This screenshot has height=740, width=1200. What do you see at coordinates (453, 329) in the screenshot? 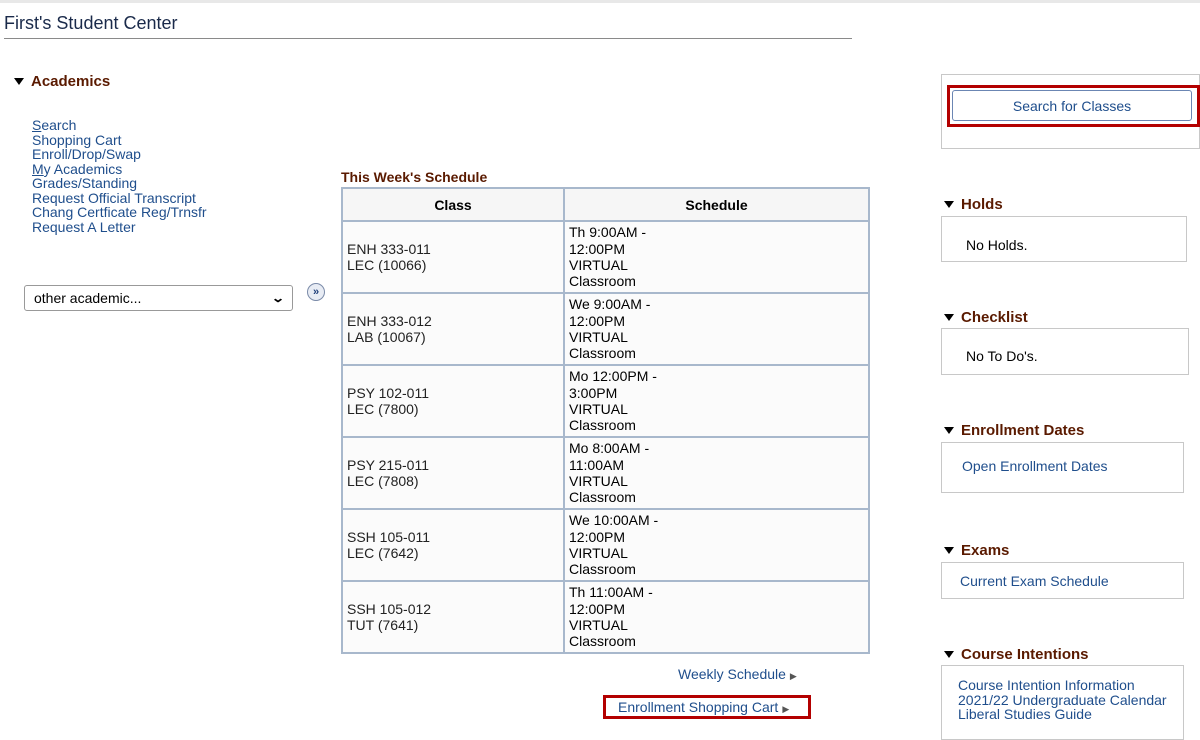
I see `class-cell: ENH 333-012 LAB (10067)` at bounding box center [453, 329].